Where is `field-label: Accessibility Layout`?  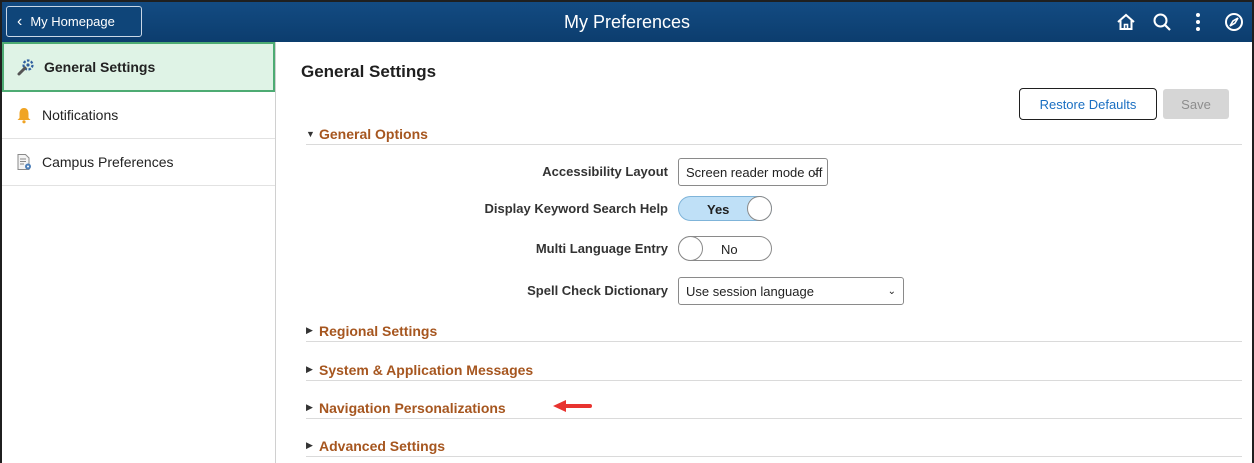
field-label: Accessibility Layout is located at coordinates (605, 171).